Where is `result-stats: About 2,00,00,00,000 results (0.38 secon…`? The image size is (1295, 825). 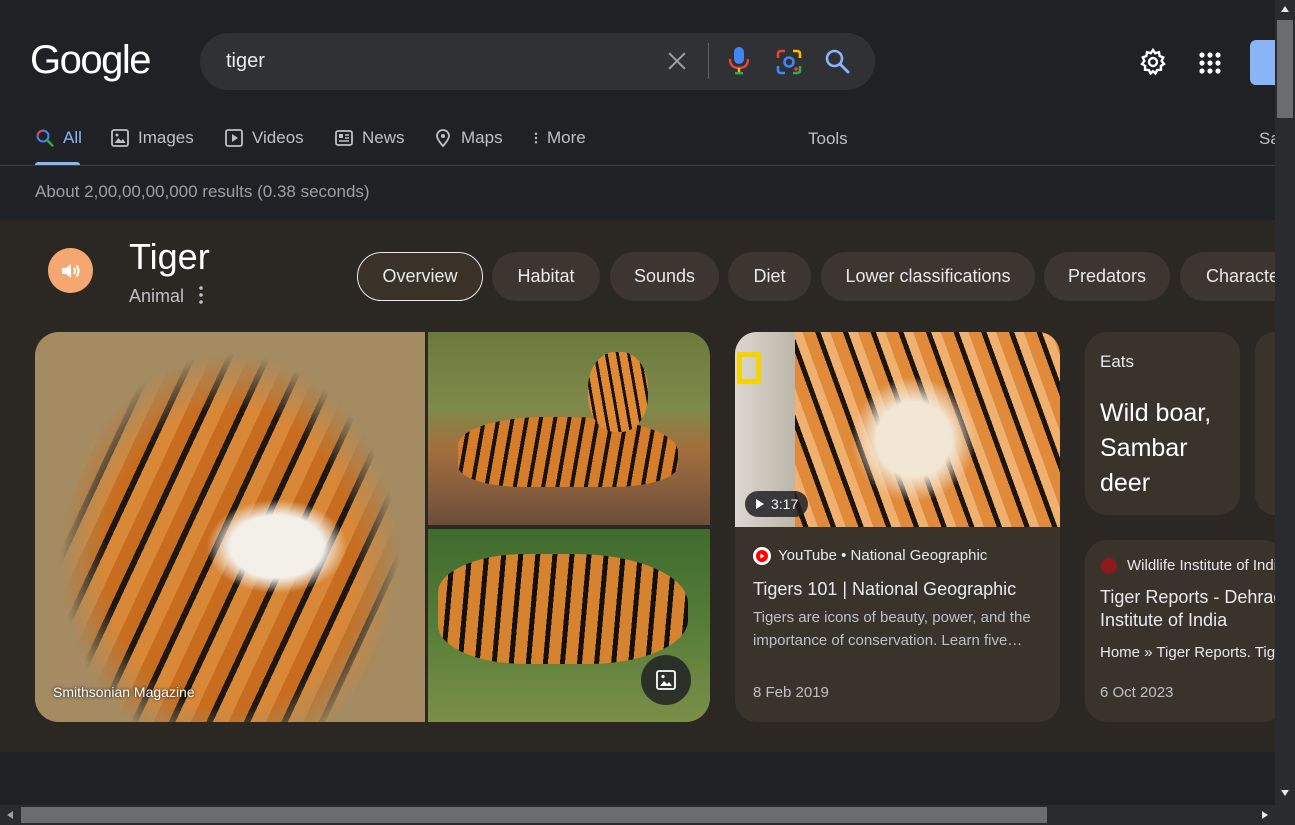
result-stats: About 2,00,00,00,000 results (0.38 secon… is located at coordinates (202, 191).